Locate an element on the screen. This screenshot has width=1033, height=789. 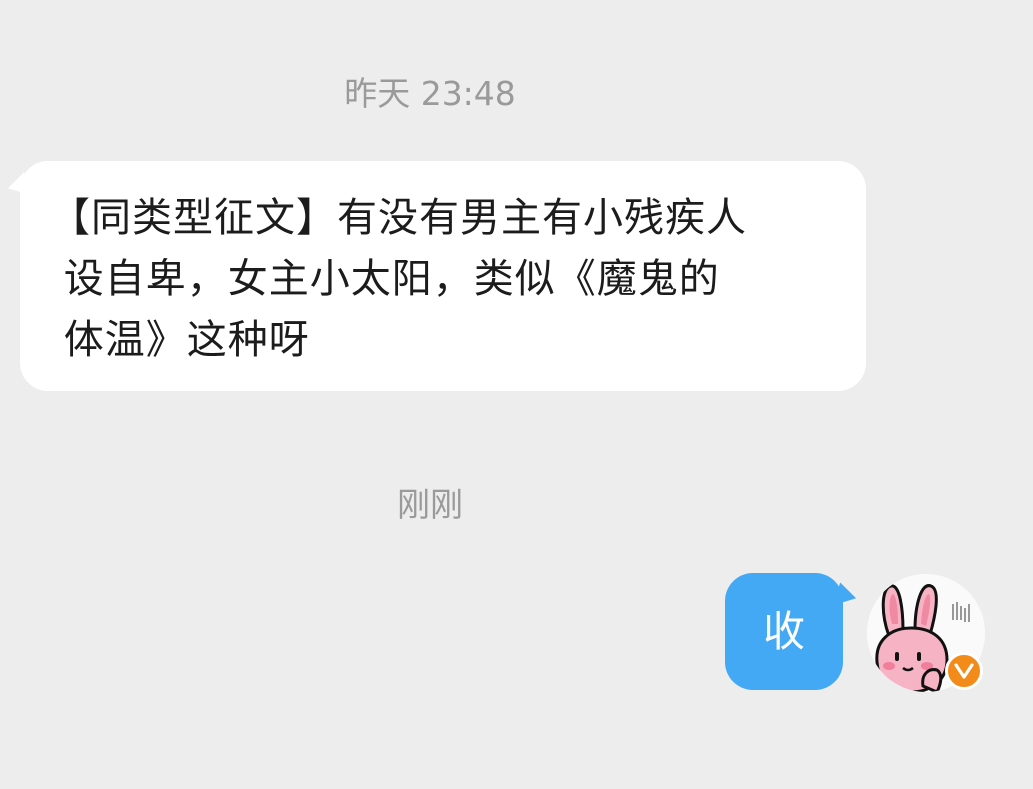
outgoing-message-bubble: 收 is located at coordinates (792, 631).